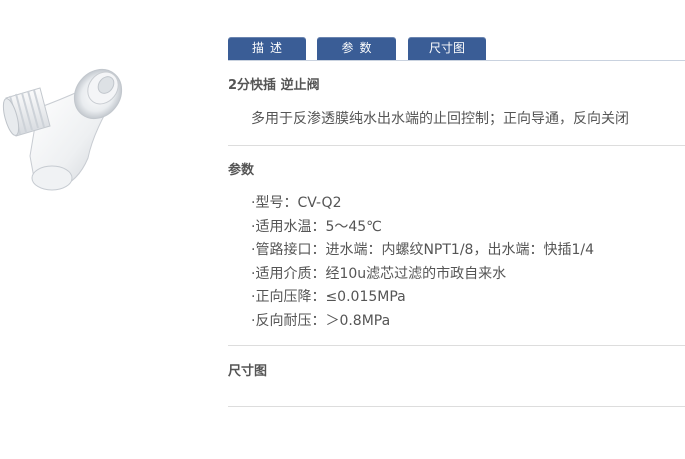  I want to click on param-medium: ·适用介质：经10u滤芯过滤的市政自来水, so click(379, 273).